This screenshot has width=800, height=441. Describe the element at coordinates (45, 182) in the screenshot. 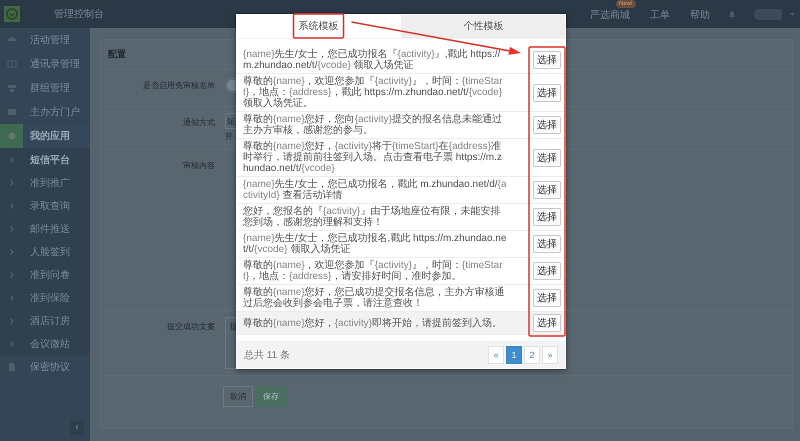

I see `sidebar-subitem: 准到推广` at that location.